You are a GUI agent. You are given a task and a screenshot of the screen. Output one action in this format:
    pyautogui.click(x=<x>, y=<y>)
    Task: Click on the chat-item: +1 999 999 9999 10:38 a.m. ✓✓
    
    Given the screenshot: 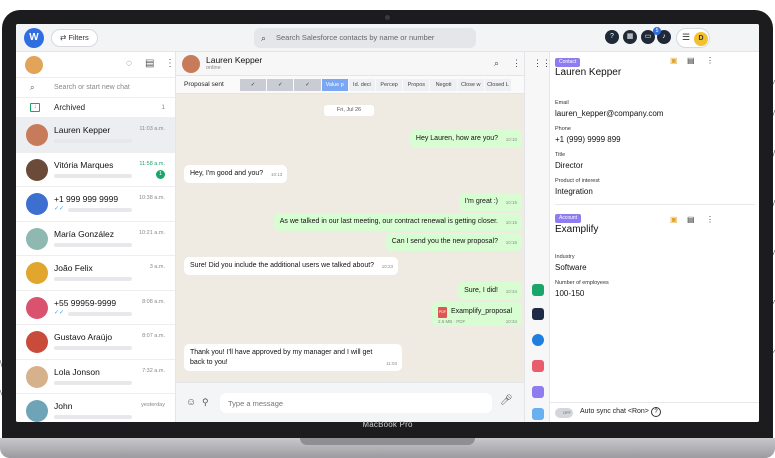 What is the action you would take?
    pyautogui.click(x=95, y=204)
    